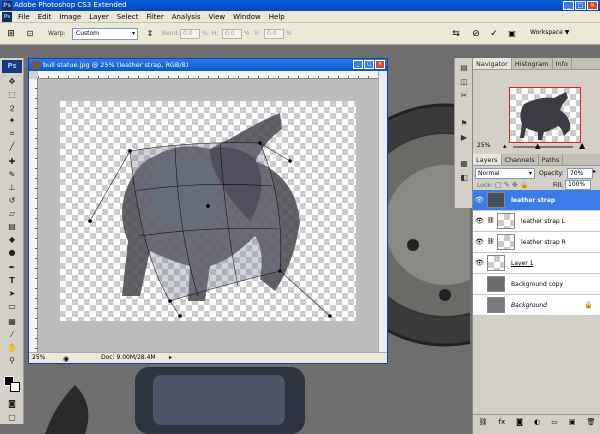 Image resolution: width=600 pixels, height=434 pixels. Describe the element at coordinates (12, 107) in the screenshot. I see `lasso-icon: ϩ` at that location.